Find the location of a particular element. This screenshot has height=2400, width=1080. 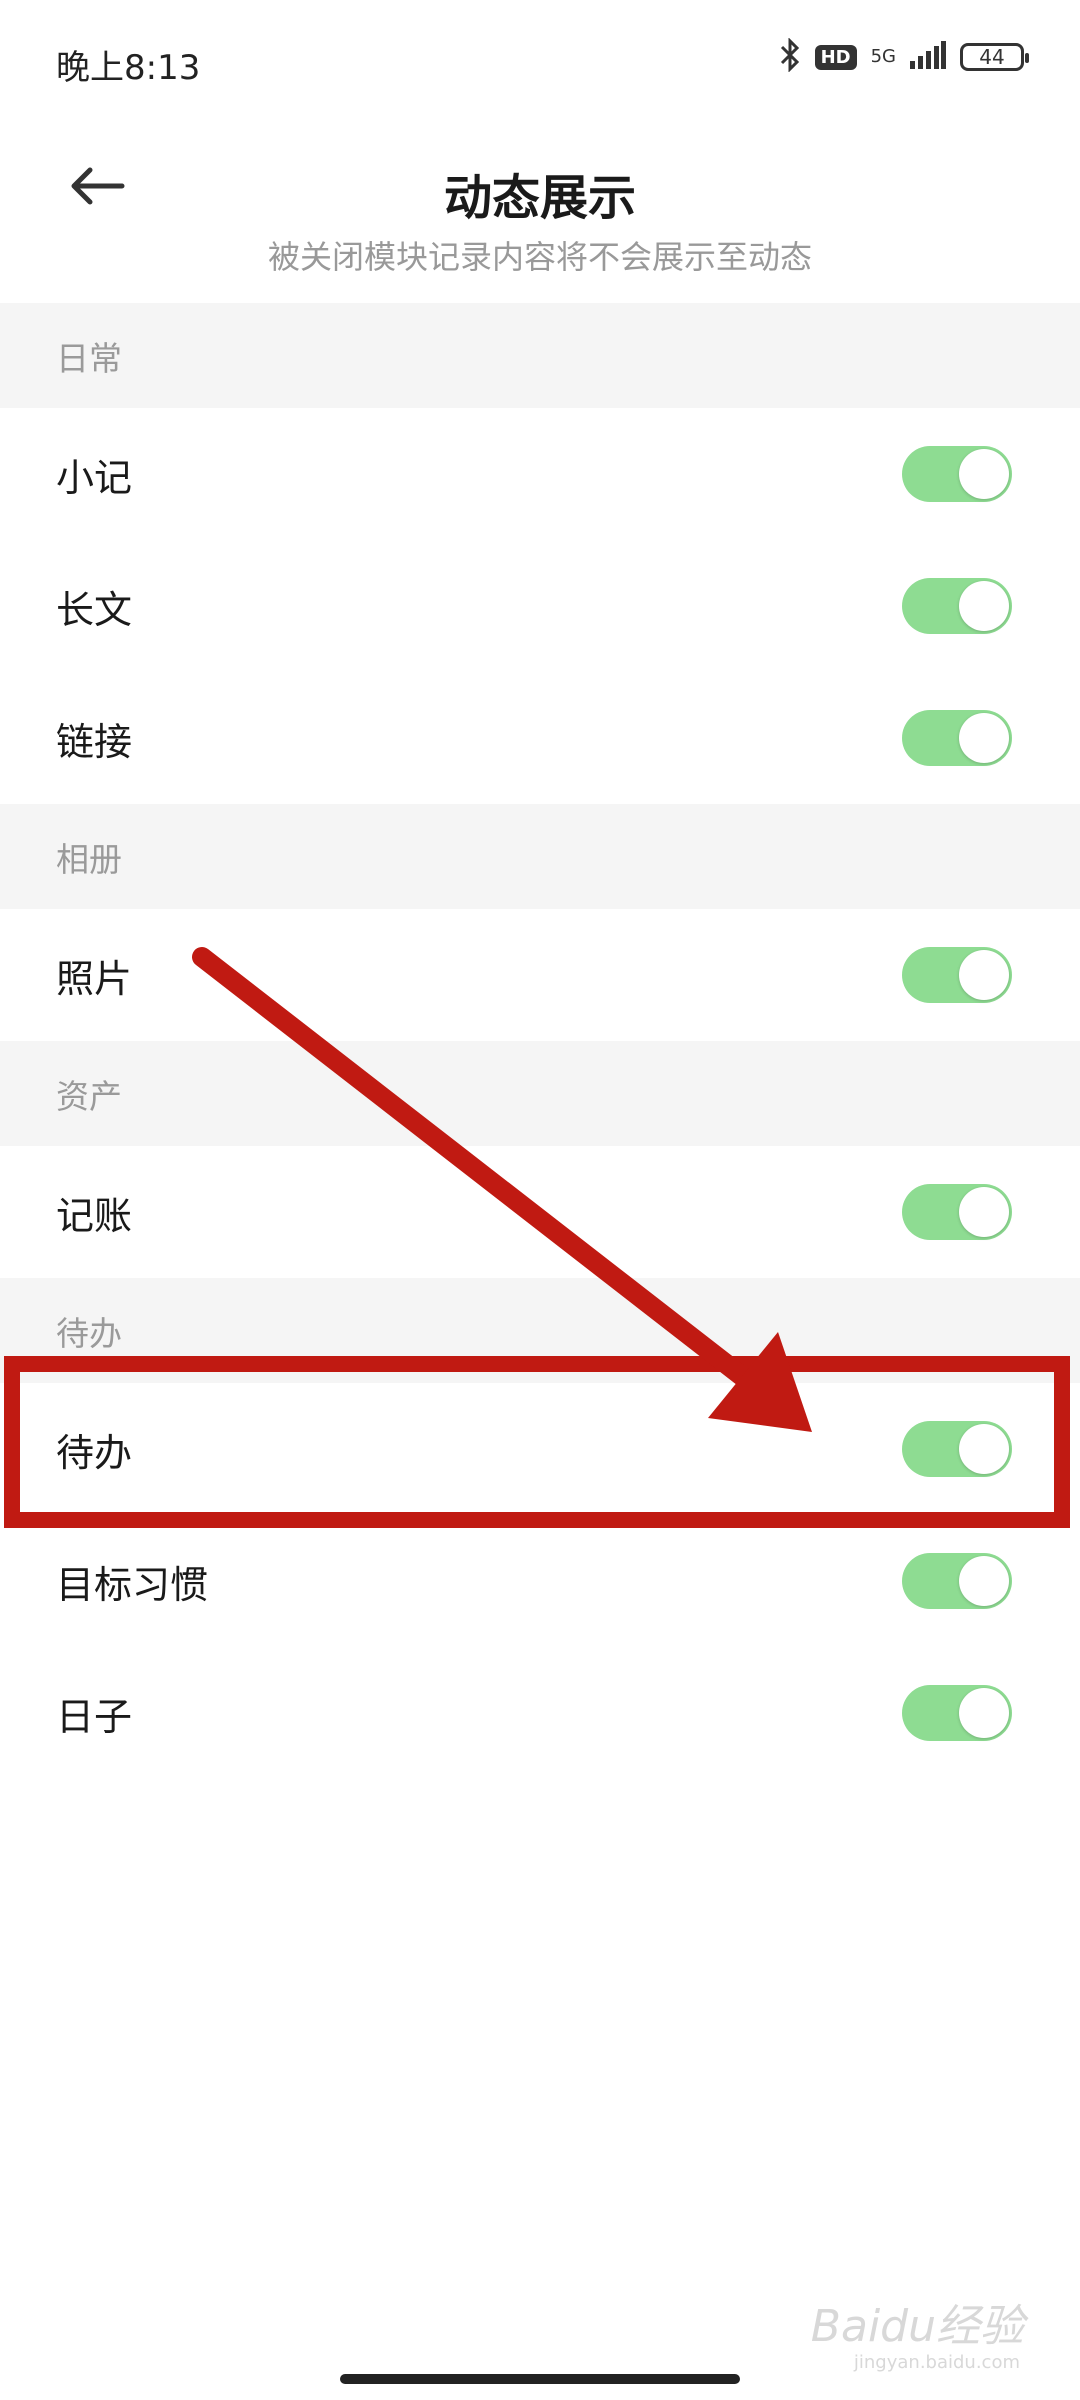

setting-label: 目标习惯 is located at coordinates (132, 1584).